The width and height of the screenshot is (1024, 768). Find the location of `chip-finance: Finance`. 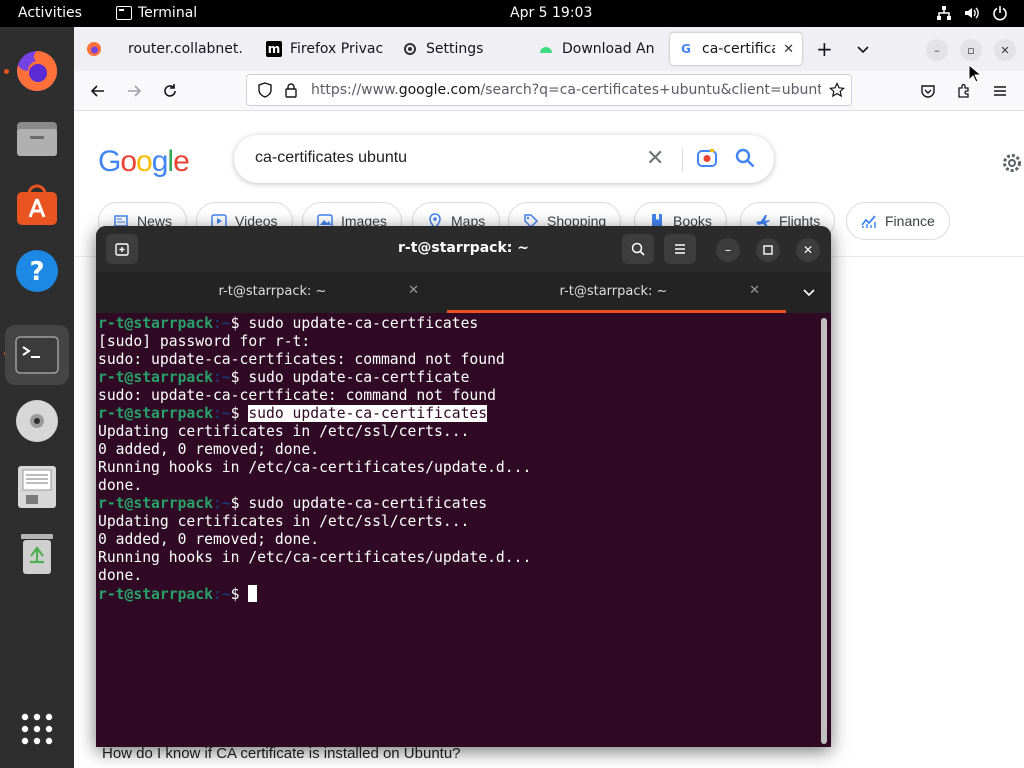

chip-finance: Finance is located at coordinates (898, 221).